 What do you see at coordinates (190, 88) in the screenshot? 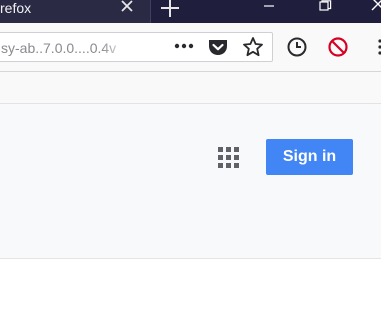
I see `bookmarks-strip` at bounding box center [190, 88].